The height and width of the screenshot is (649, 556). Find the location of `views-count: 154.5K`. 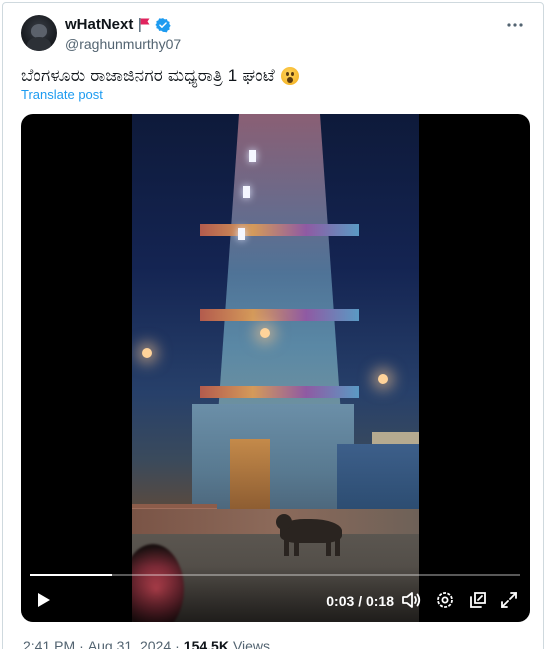

views-count: 154.5K is located at coordinates (206, 643).